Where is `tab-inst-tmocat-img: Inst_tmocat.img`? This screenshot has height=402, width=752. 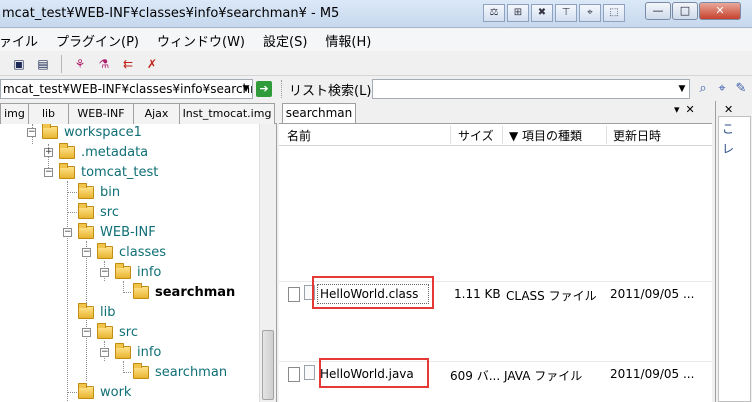 tab-inst-tmocat-img: Inst_tmocat.img is located at coordinates (227, 113).